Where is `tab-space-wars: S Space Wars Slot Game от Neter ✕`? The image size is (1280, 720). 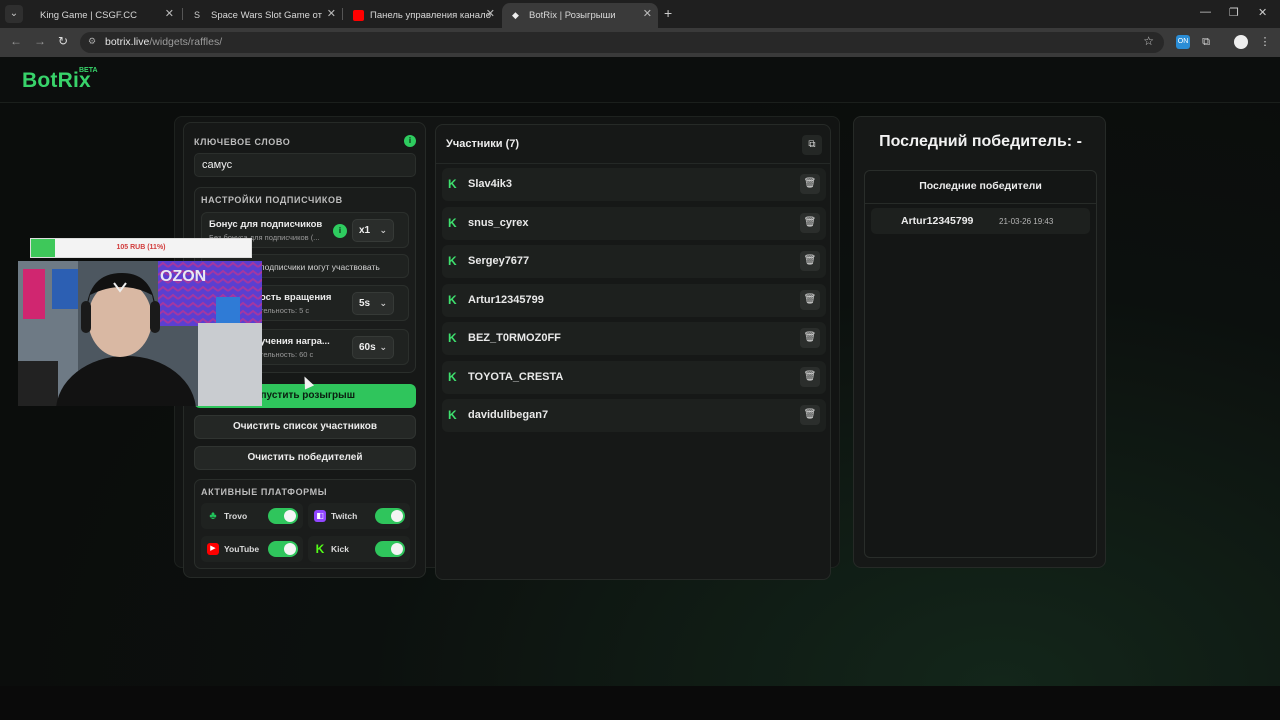
tab-space-wars: S Space Wars Slot Game от Neter ✕ is located at coordinates (263, 15).